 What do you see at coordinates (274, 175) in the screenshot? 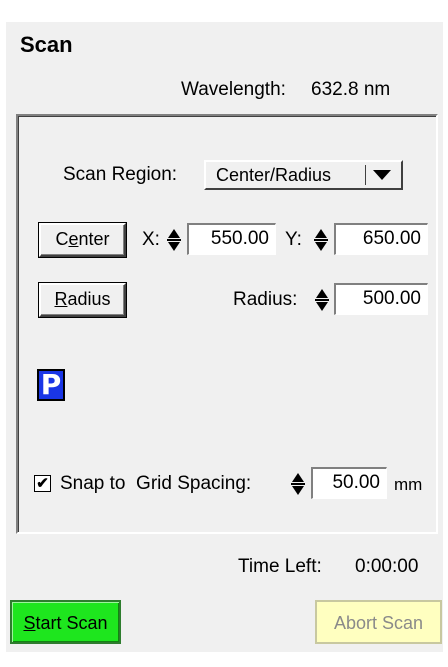
I see `scan-region-value: Center/Radius` at bounding box center [274, 175].